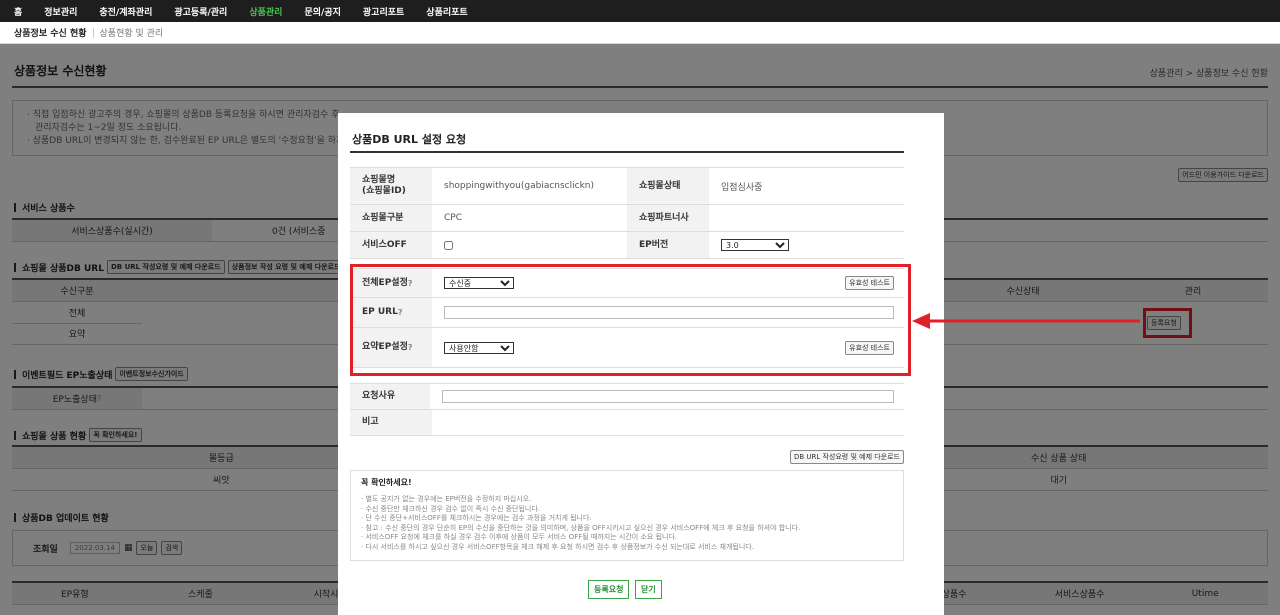 This screenshot has width=1280, height=615. What do you see at coordinates (391, 218) in the screenshot?
I see `mall-type-label: 쇼핑몰구분` at bounding box center [391, 218].